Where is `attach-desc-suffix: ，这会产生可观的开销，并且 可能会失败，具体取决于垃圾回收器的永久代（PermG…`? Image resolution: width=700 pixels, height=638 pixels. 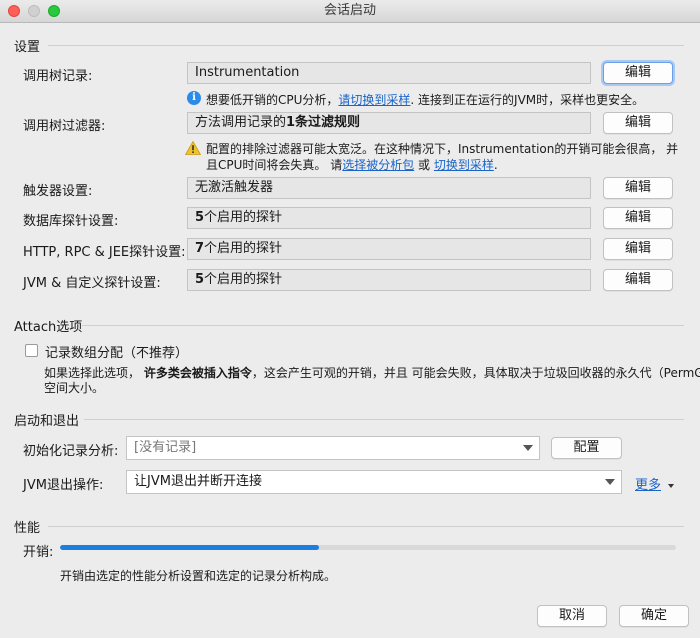 attach-desc-suffix: ，这会产生可观的开销，并且 可能会失败，具体取决于垃圾回收器的永久代（PermG… is located at coordinates (475, 373).